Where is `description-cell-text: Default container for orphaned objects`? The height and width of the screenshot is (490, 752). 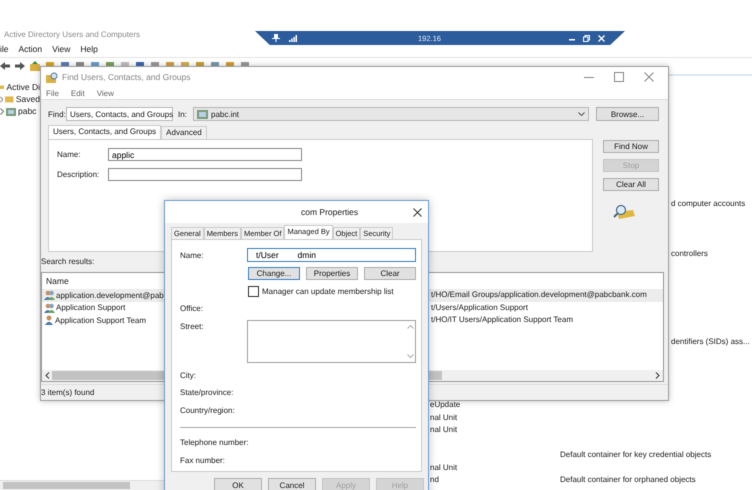
description-cell-text: Default container for orphaned objects is located at coordinates (628, 480).